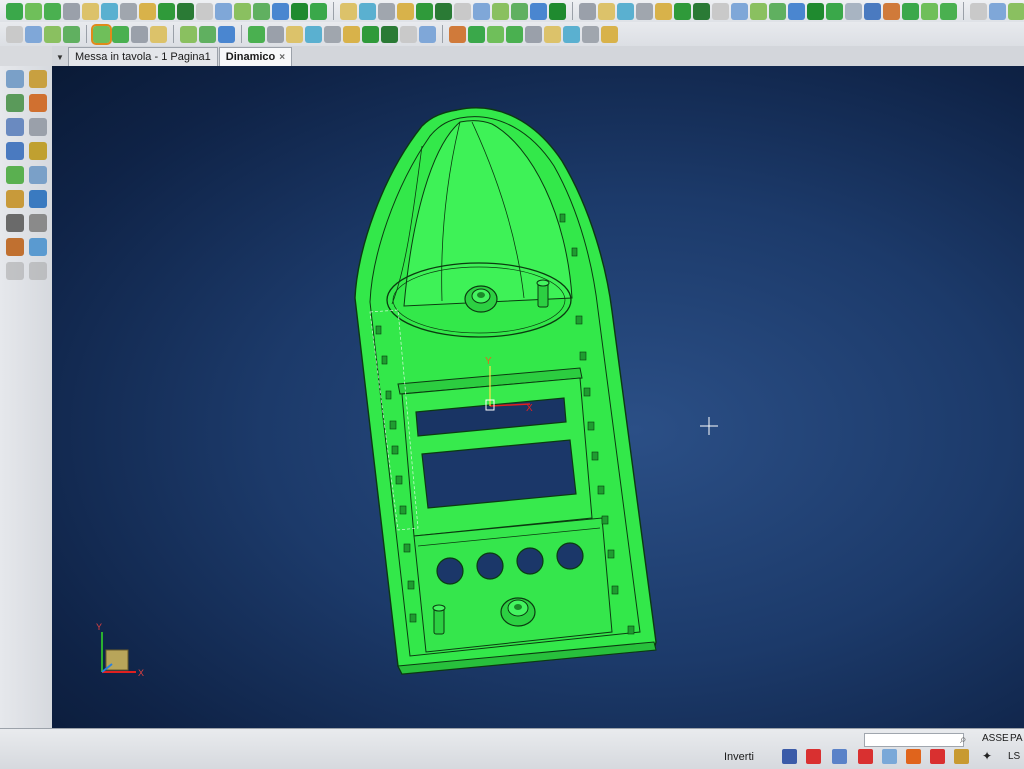 This screenshot has width=1024, height=769. I want to click on osnap-icon, so click(889, 756).